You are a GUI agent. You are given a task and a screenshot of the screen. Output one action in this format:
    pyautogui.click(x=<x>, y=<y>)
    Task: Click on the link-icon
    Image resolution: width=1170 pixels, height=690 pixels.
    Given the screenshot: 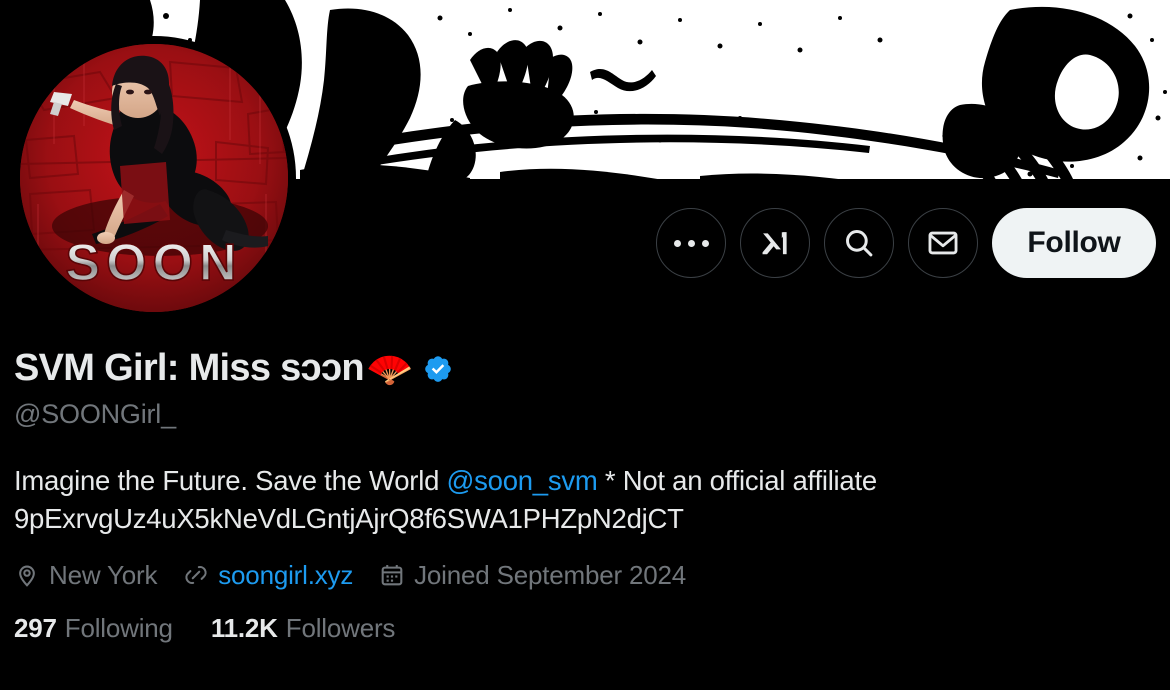 What is the action you would take?
    pyautogui.click(x=196, y=575)
    